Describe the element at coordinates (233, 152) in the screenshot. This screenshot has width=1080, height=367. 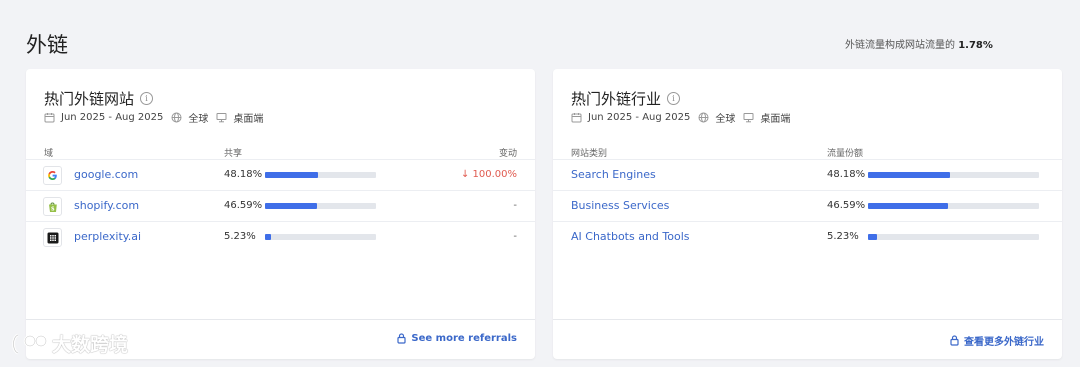
I see `column-header-share: 共享` at that location.